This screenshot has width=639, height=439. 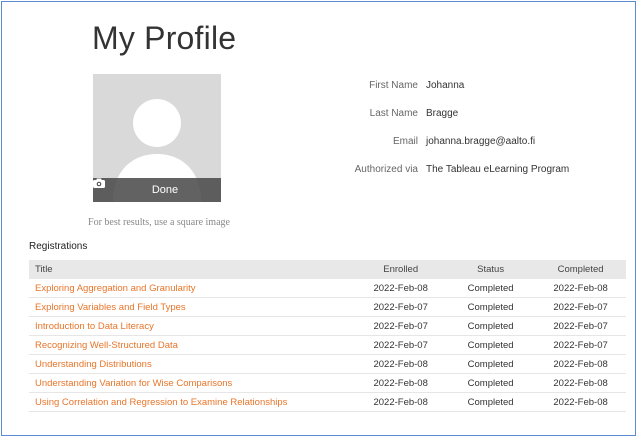 I want to click on table-header-row: Title Enrolled Status Completed, so click(x=327, y=269).